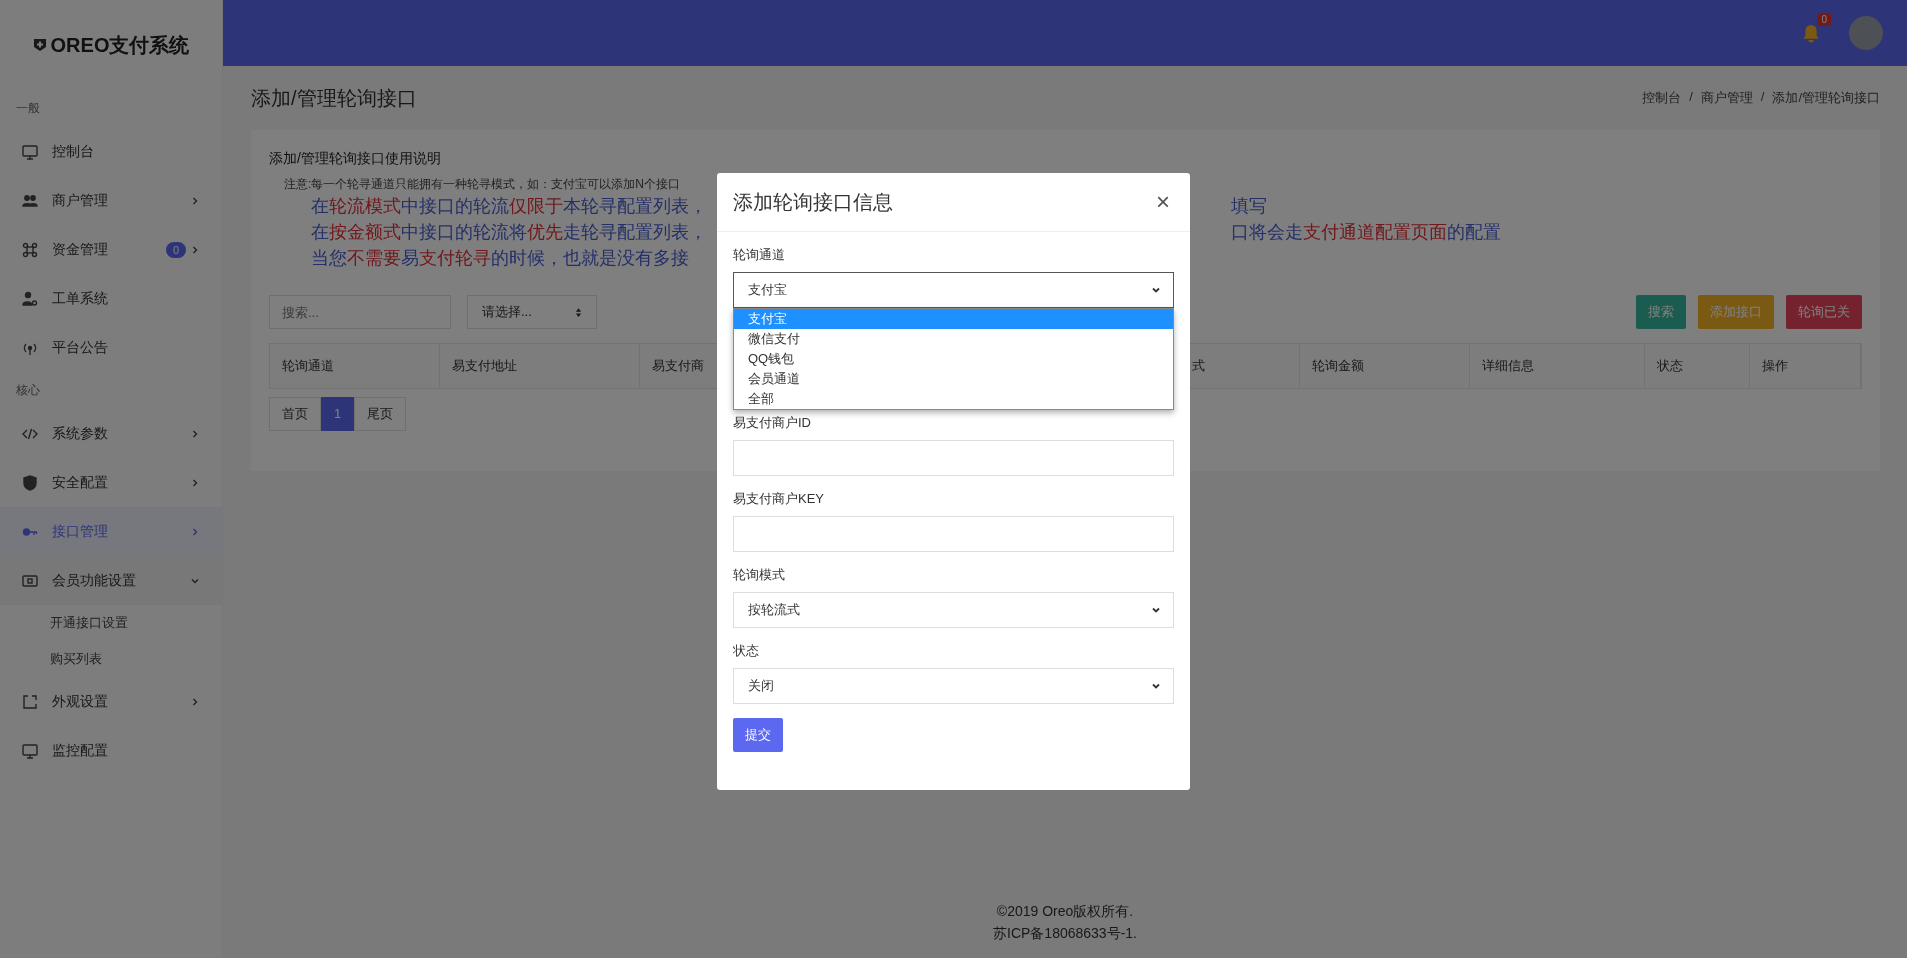  I want to click on command-icon, so click(30, 249).